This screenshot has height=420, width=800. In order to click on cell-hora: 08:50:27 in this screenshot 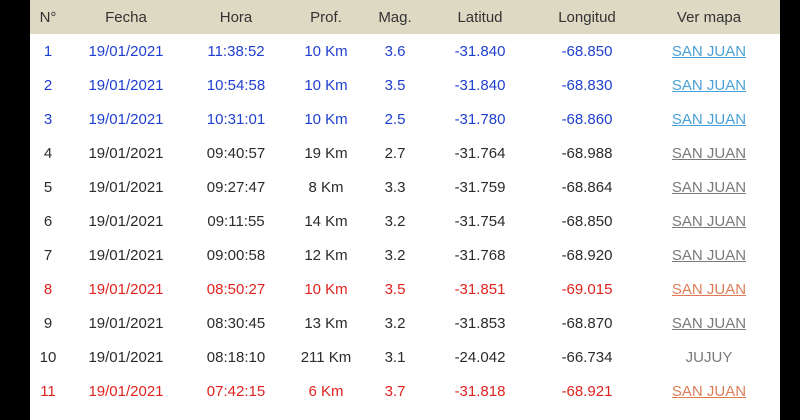, I will do `click(236, 290)`.